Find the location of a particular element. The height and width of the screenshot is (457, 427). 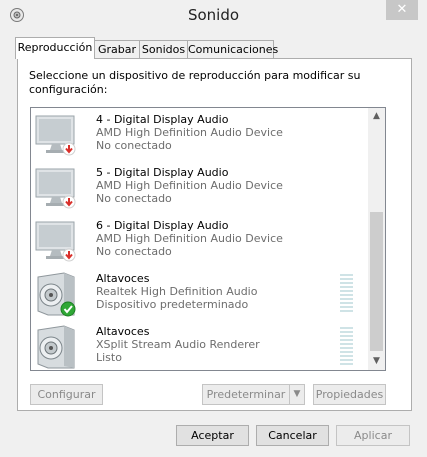

close-icon: ✕ is located at coordinates (402, 9).